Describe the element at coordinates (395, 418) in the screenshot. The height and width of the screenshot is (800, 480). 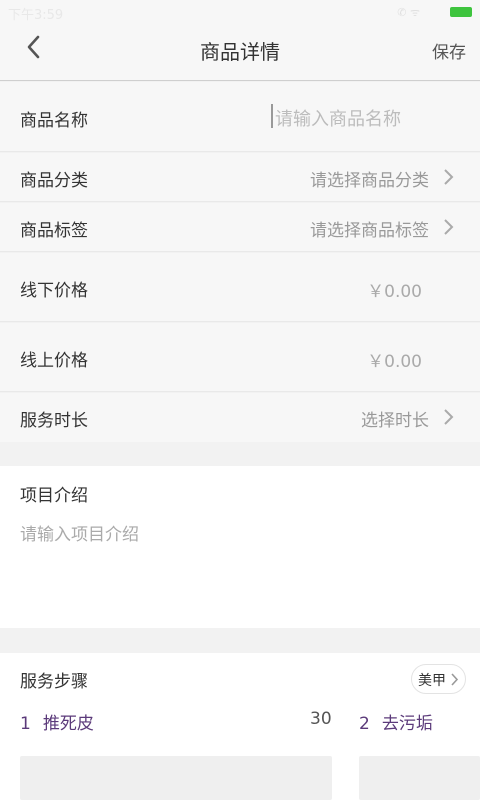
I see `duration-select: 选择时长` at that location.